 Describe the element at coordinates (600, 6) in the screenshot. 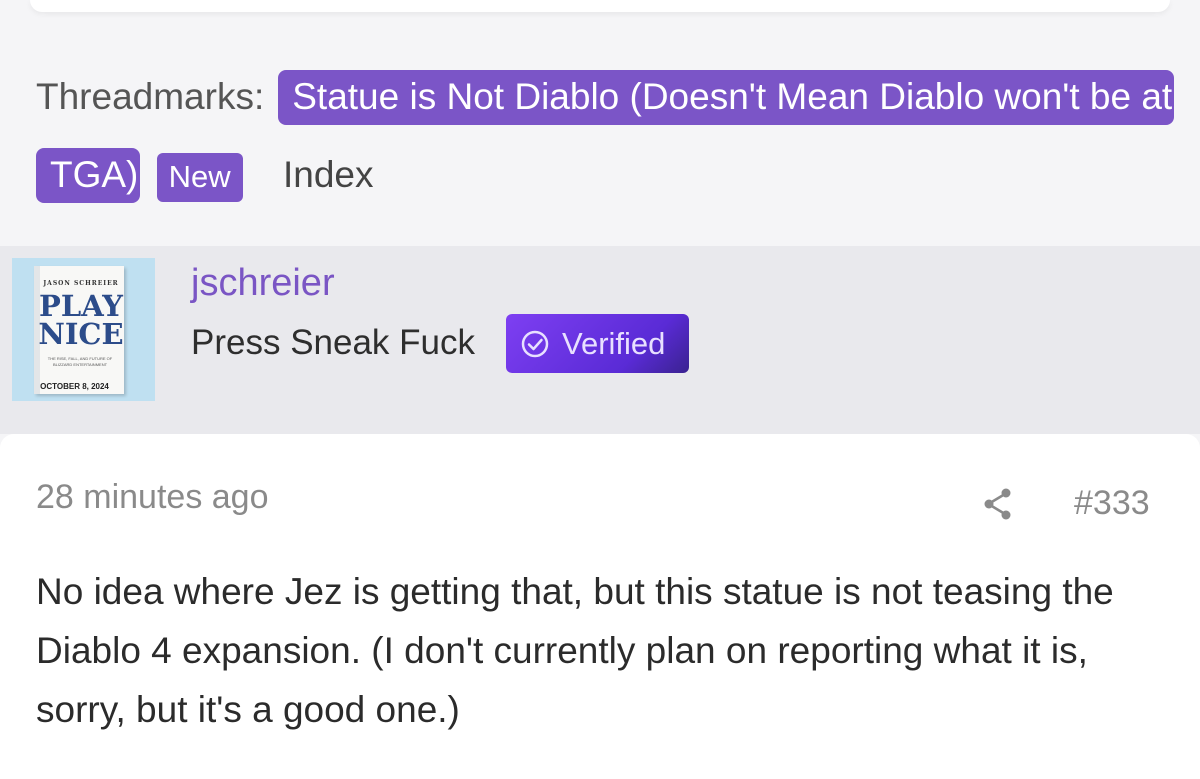

I see `previous-post-card` at that location.